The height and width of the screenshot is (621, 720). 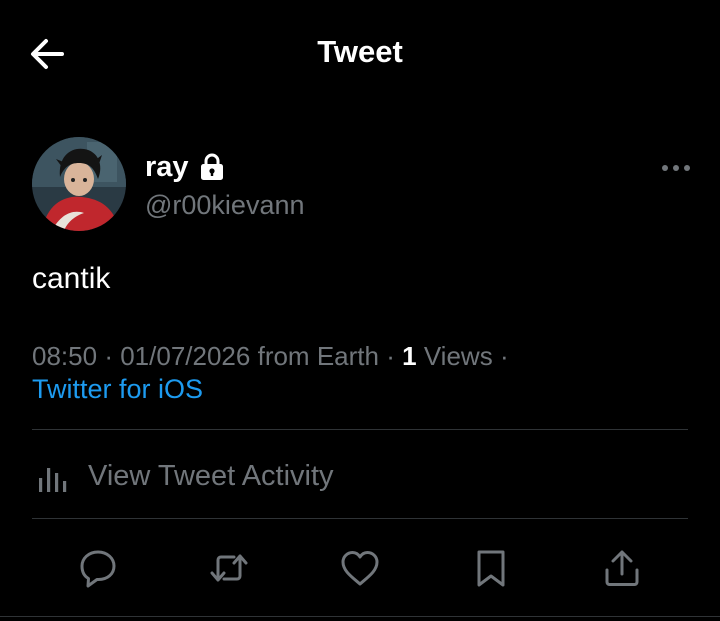 I want to click on bookmark-icon, so click(x=491, y=568).